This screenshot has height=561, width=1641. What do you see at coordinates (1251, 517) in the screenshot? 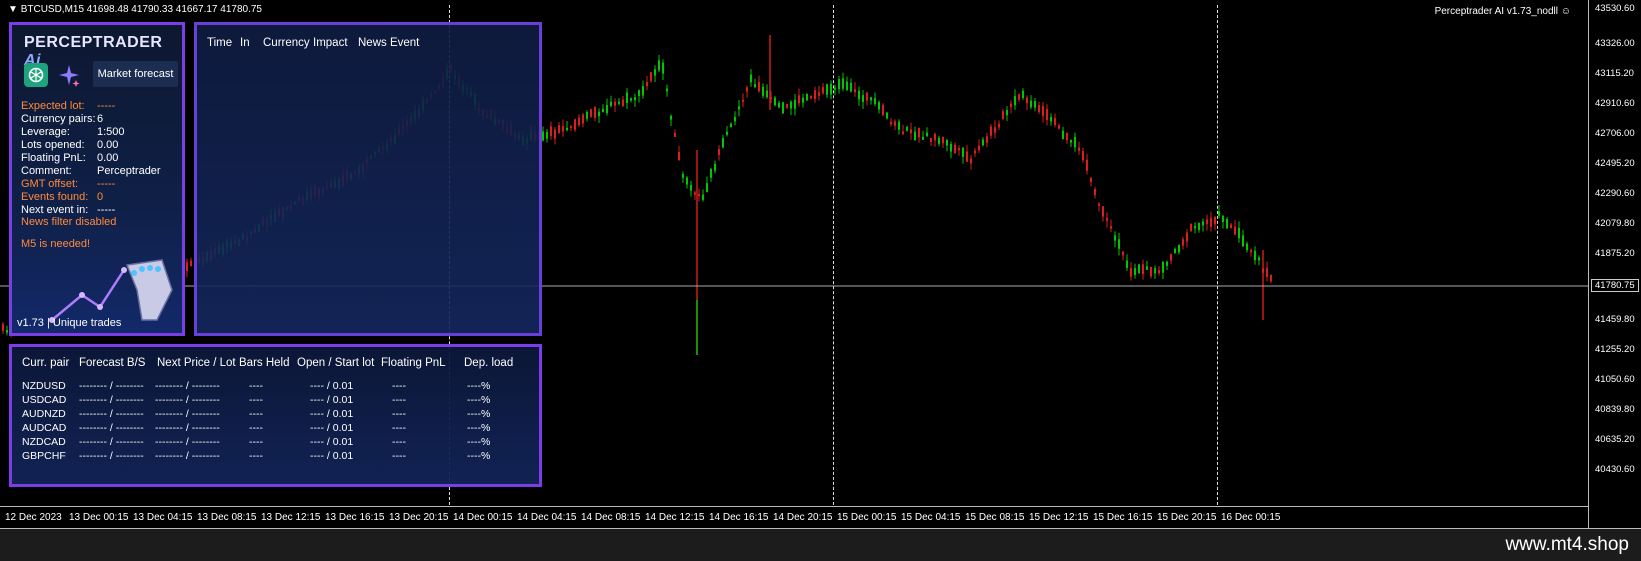
I see `time-tick: 16 Dec 00:15` at bounding box center [1251, 517].